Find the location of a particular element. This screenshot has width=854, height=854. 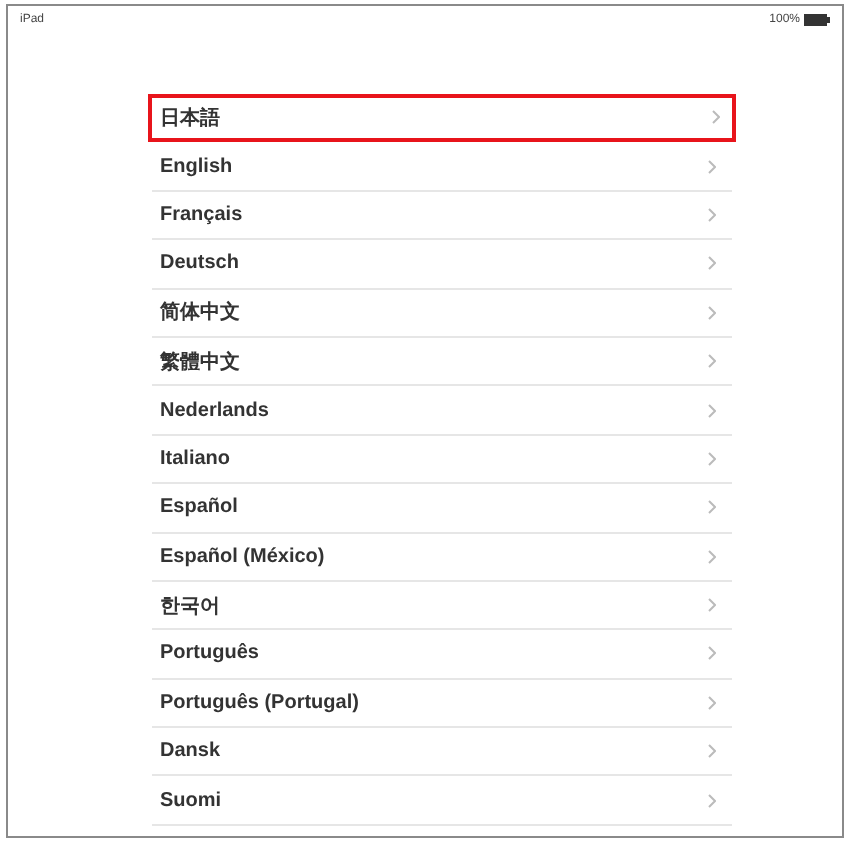

language-row: Español is located at coordinates (442, 509).